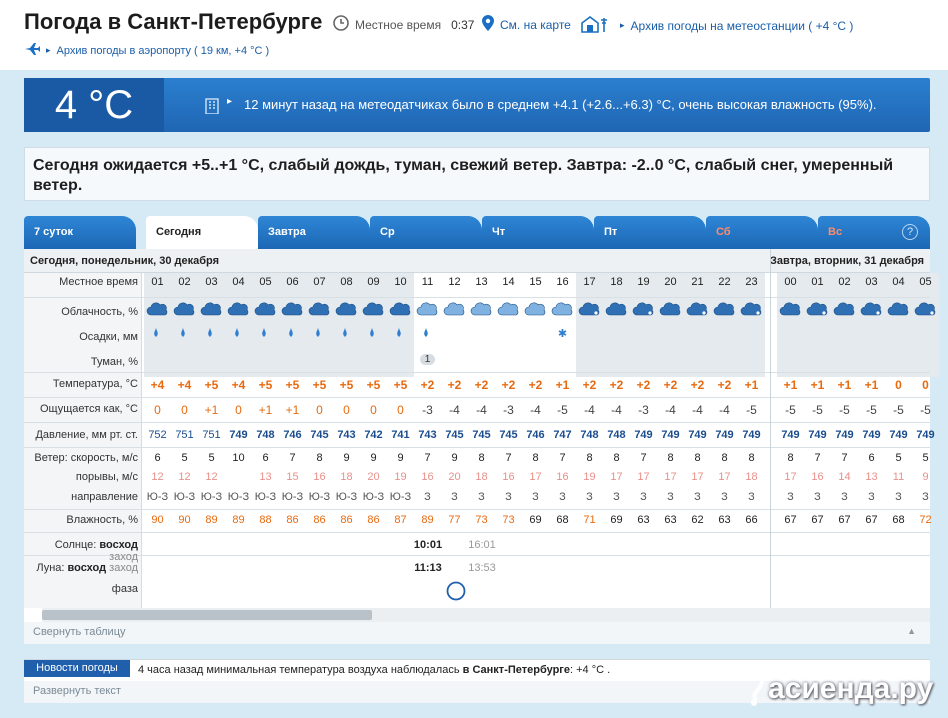  I want to click on label-clouds: Облачность, %, so click(99, 312).